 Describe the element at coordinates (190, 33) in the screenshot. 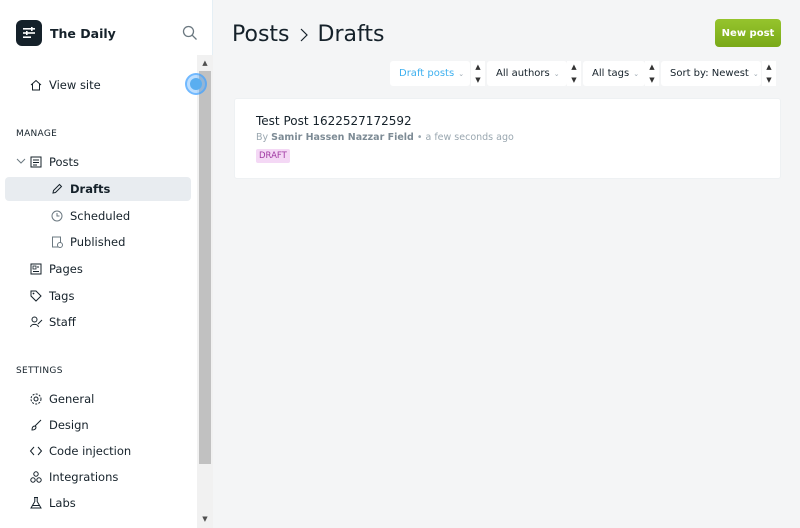

I see `search-icon` at that location.